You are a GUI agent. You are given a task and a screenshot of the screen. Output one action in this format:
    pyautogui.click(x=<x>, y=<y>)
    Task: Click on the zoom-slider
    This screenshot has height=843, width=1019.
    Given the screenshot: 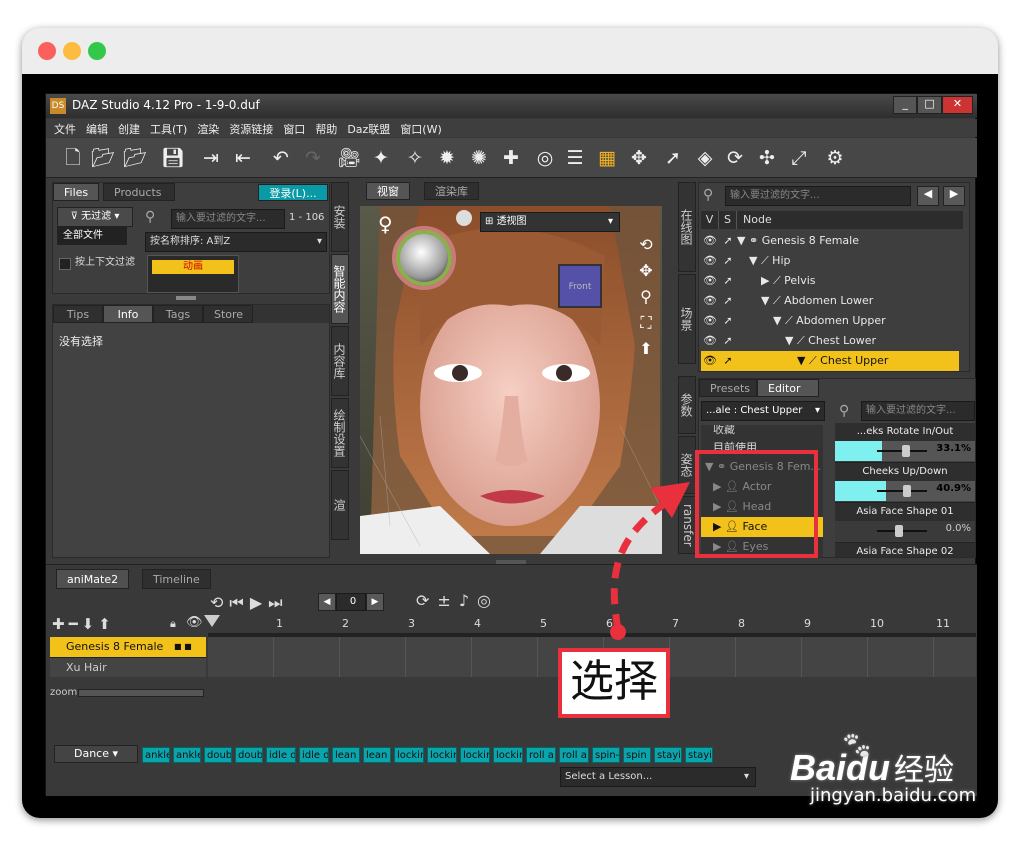 What is the action you would take?
    pyautogui.click(x=141, y=693)
    